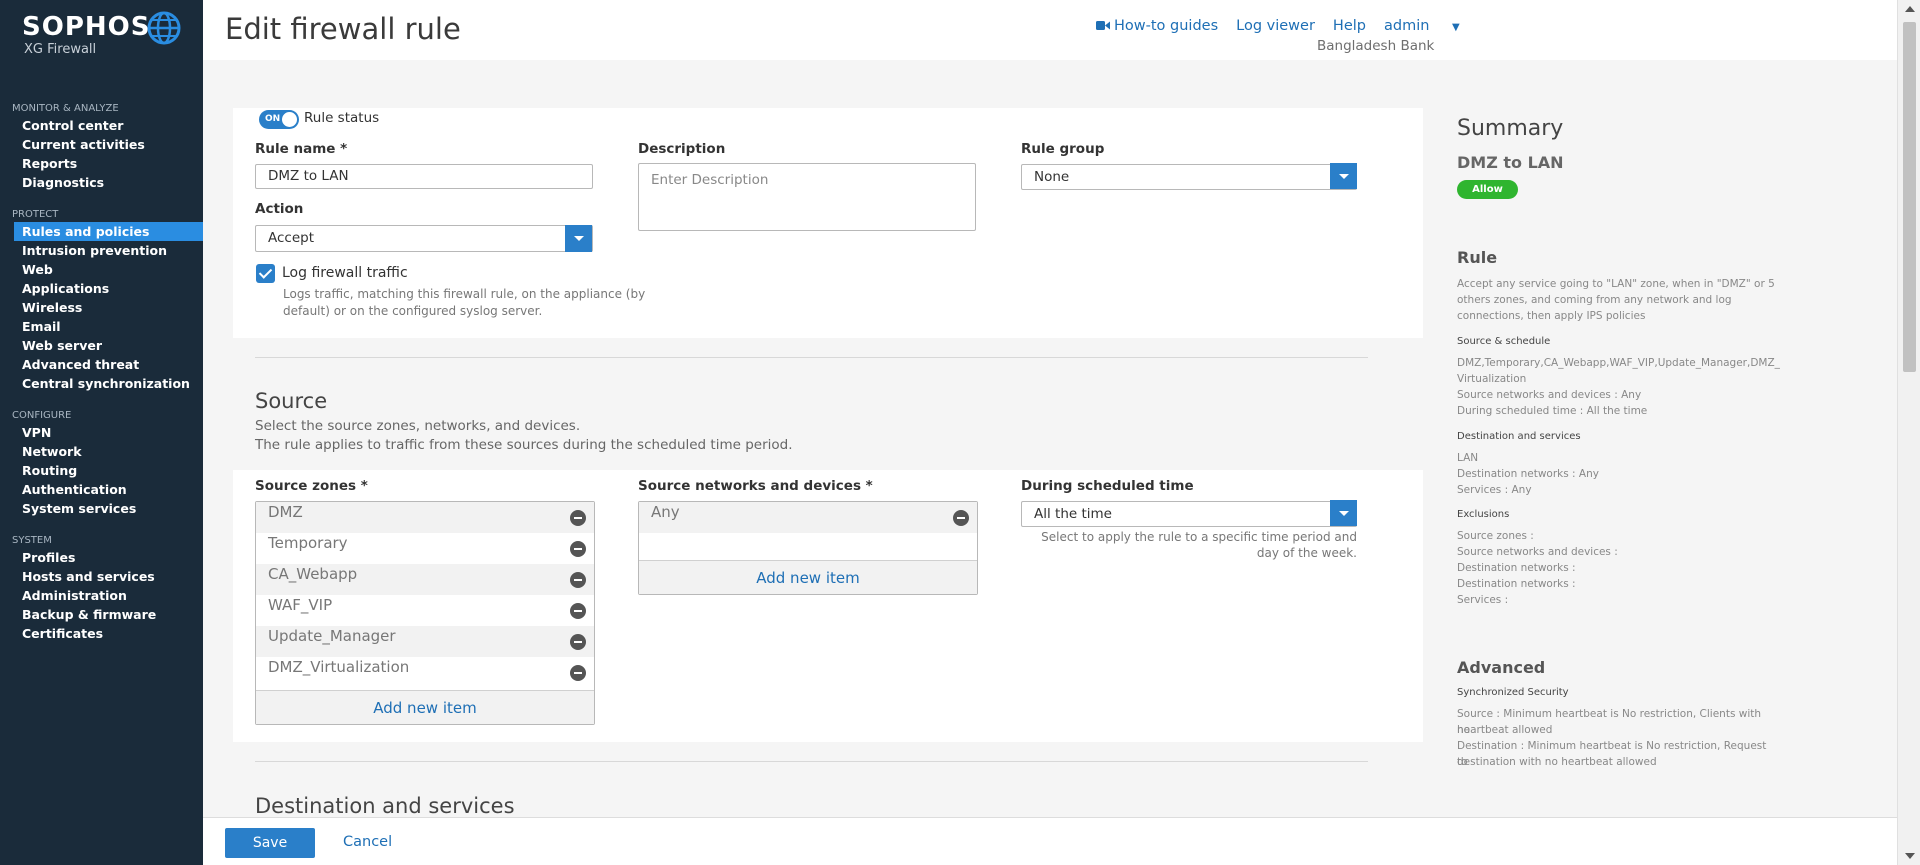 Image resolution: width=1920 pixels, height=865 pixels. What do you see at coordinates (1050, 841) in the screenshot?
I see `footer-bar: Save Cancel` at bounding box center [1050, 841].